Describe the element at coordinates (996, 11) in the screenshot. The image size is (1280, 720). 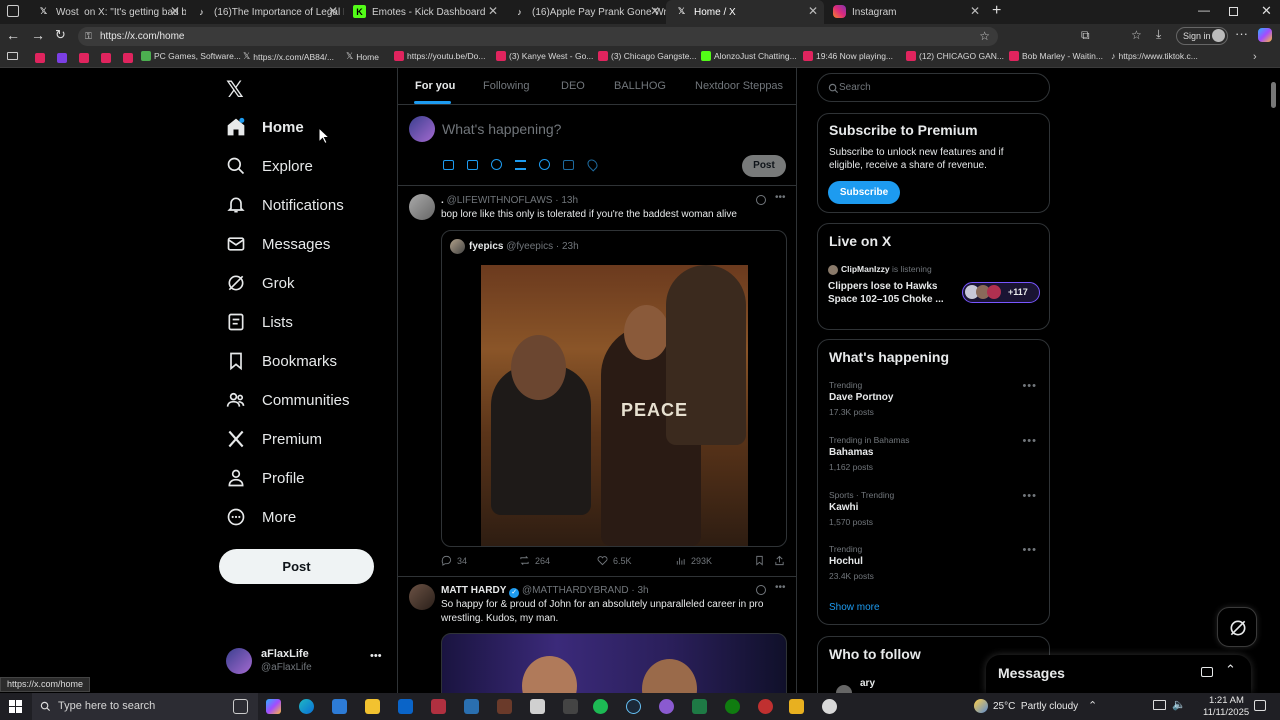
I see `new-tab-icon: +` at that location.